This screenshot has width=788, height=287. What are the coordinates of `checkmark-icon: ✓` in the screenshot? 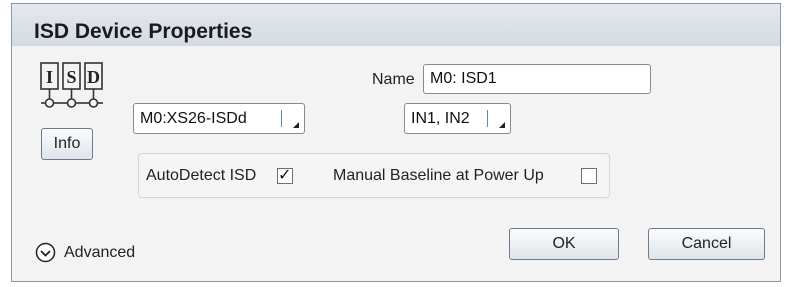 It's located at (285, 174).